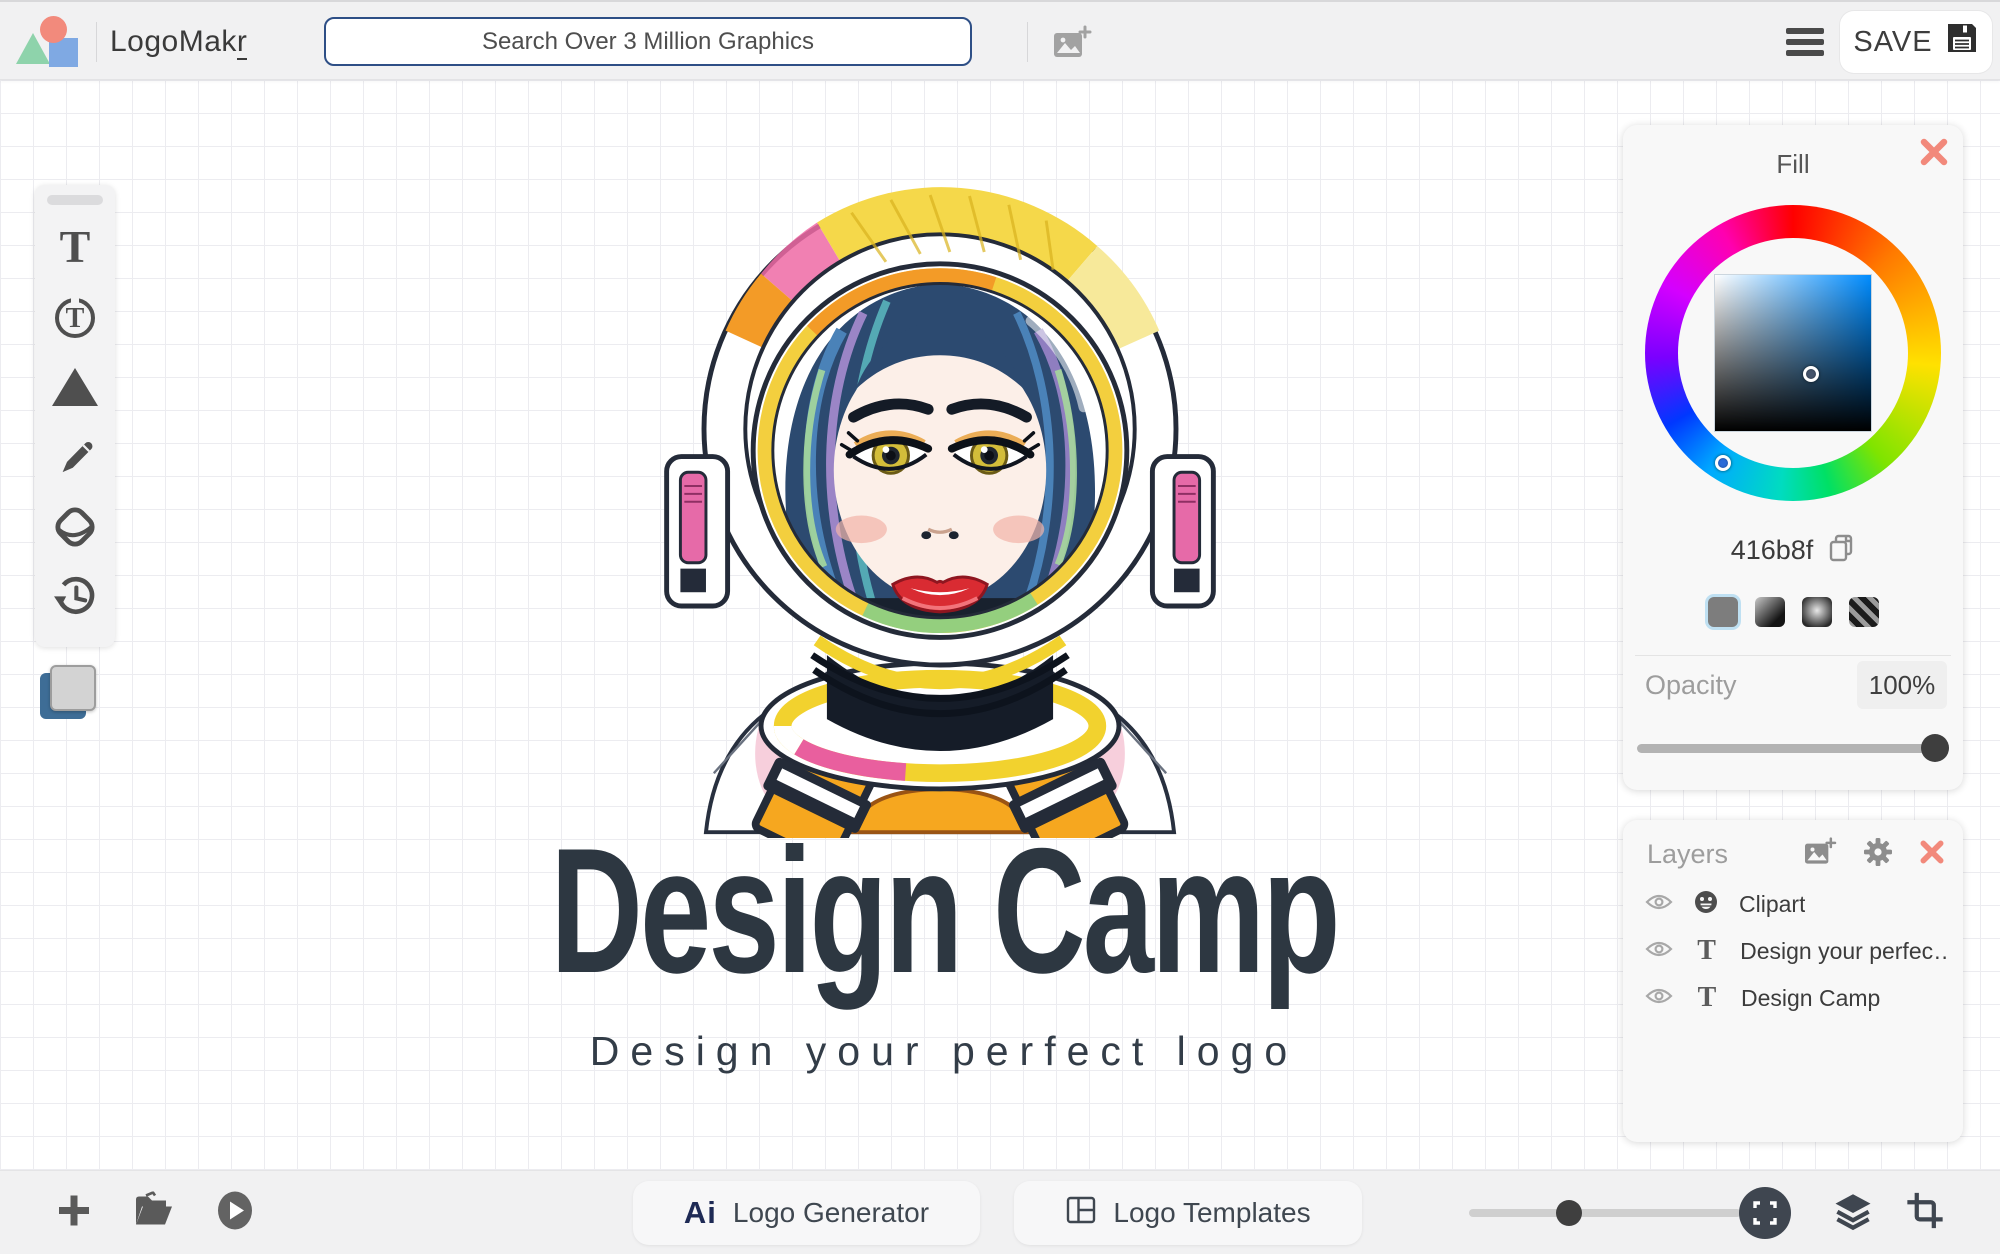 Image resolution: width=2000 pixels, height=1254 pixels. Describe the element at coordinates (1793, 612) in the screenshot. I see `fill-style-swatches` at that location.